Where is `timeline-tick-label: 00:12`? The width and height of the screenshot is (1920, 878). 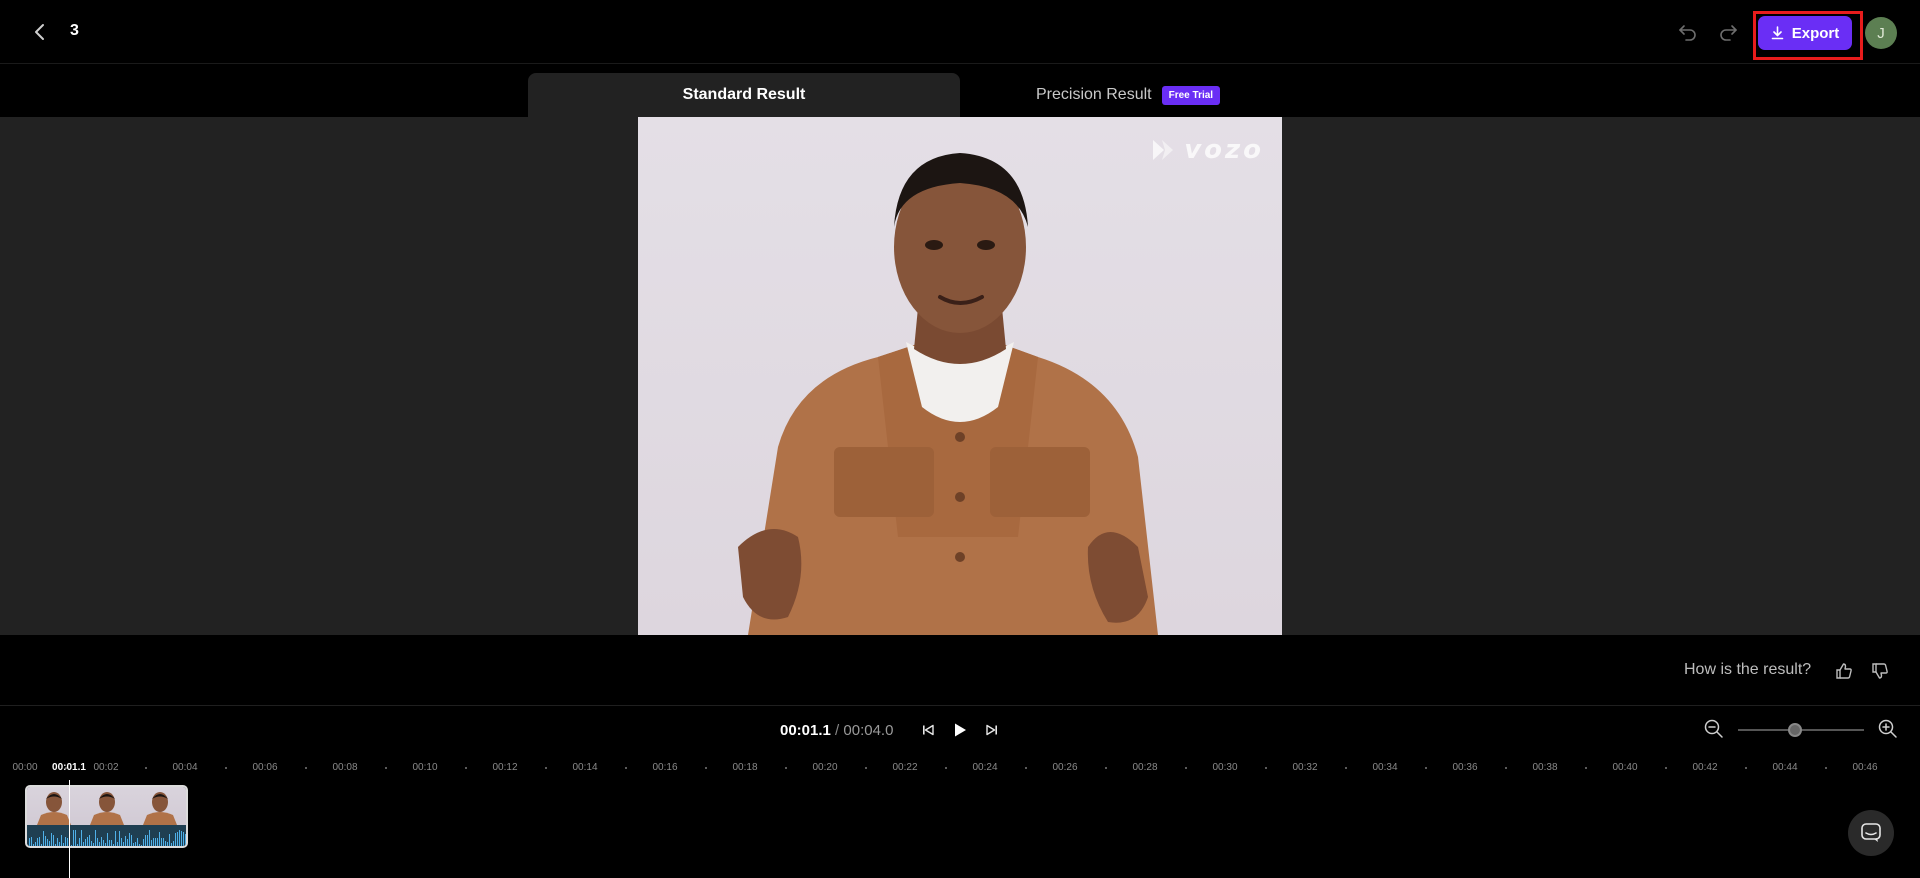 timeline-tick-label: 00:12 is located at coordinates (505, 767).